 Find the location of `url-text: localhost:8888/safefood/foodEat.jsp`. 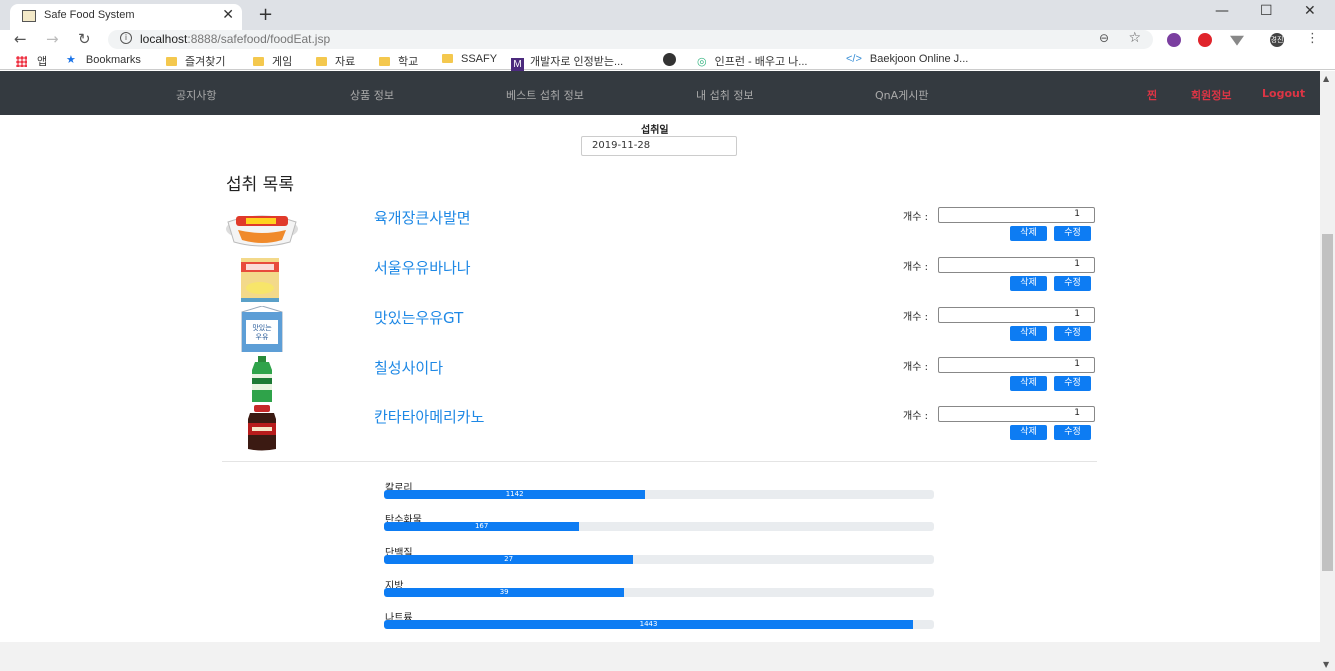

url-text: localhost:8888/safefood/foodEat.jsp is located at coordinates (235, 39).